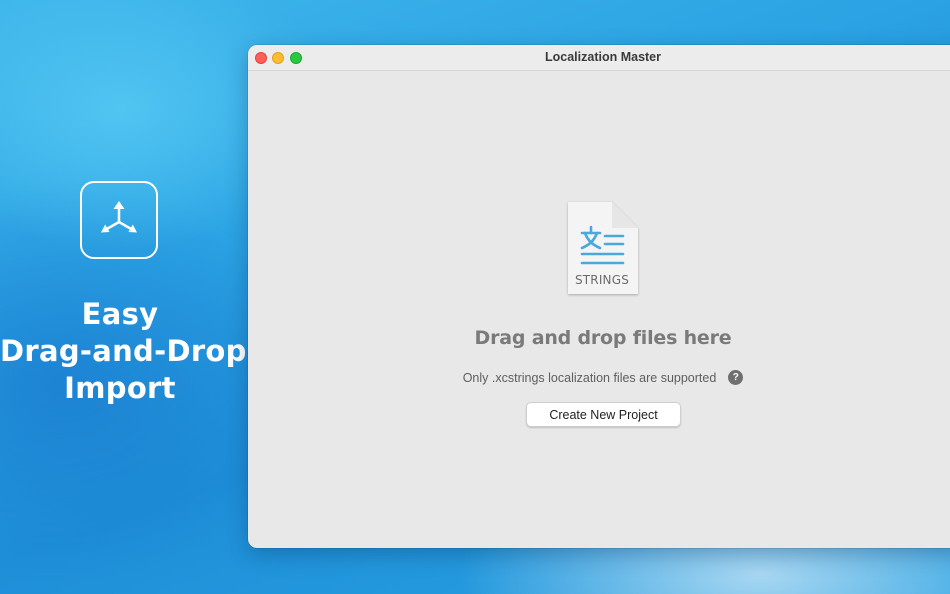 Image resolution: width=950 pixels, height=594 pixels. What do you see at coordinates (119, 220) in the screenshot?
I see `drag-drop-arrows-icon` at bounding box center [119, 220].